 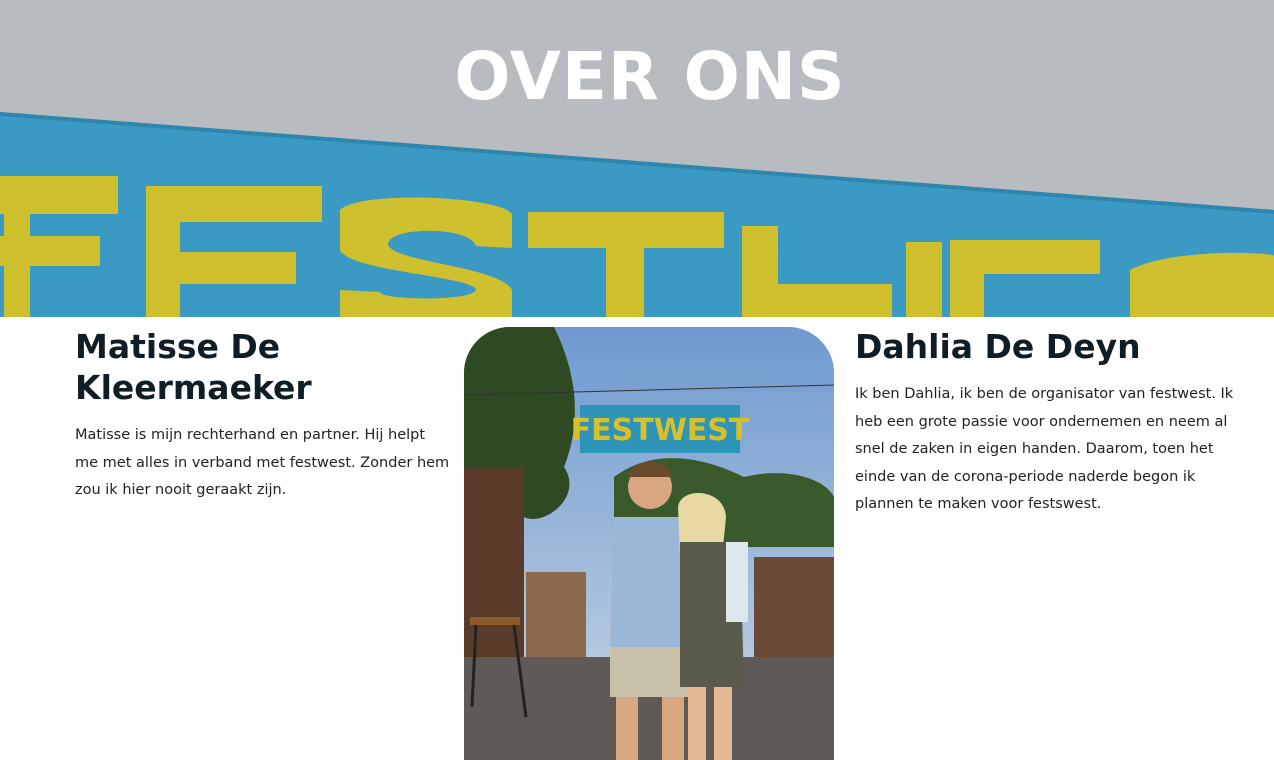 What do you see at coordinates (193, 367) in the screenshot?
I see `person-name: Matisse De Kleermaeker` at bounding box center [193, 367].